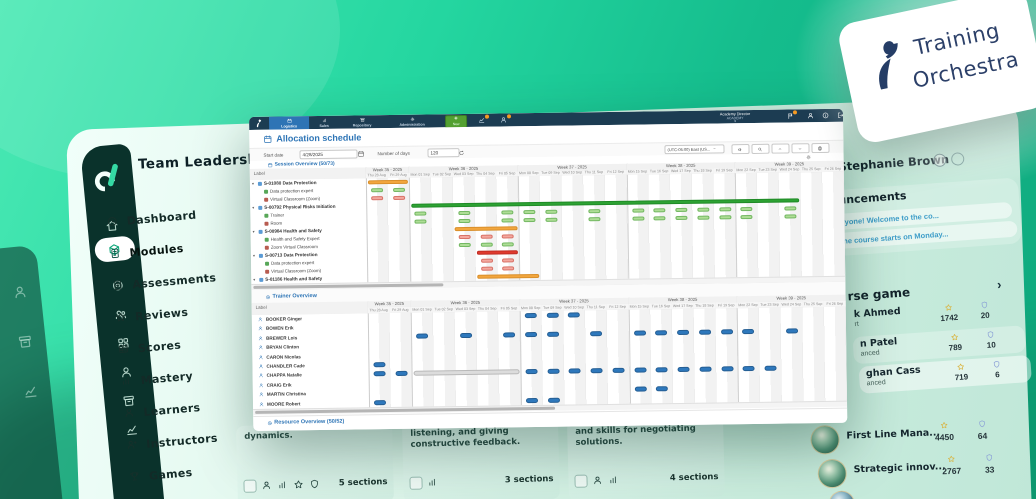 The height and width of the screenshot is (499, 1036). I want to click on tab-logistics: Logistics, so click(289, 123).